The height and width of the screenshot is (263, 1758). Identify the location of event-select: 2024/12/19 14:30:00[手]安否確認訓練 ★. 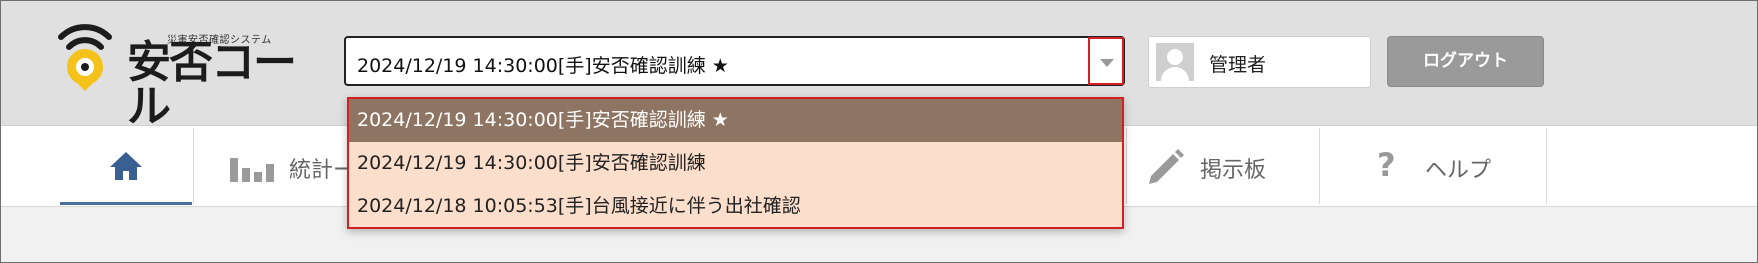
(734, 61).